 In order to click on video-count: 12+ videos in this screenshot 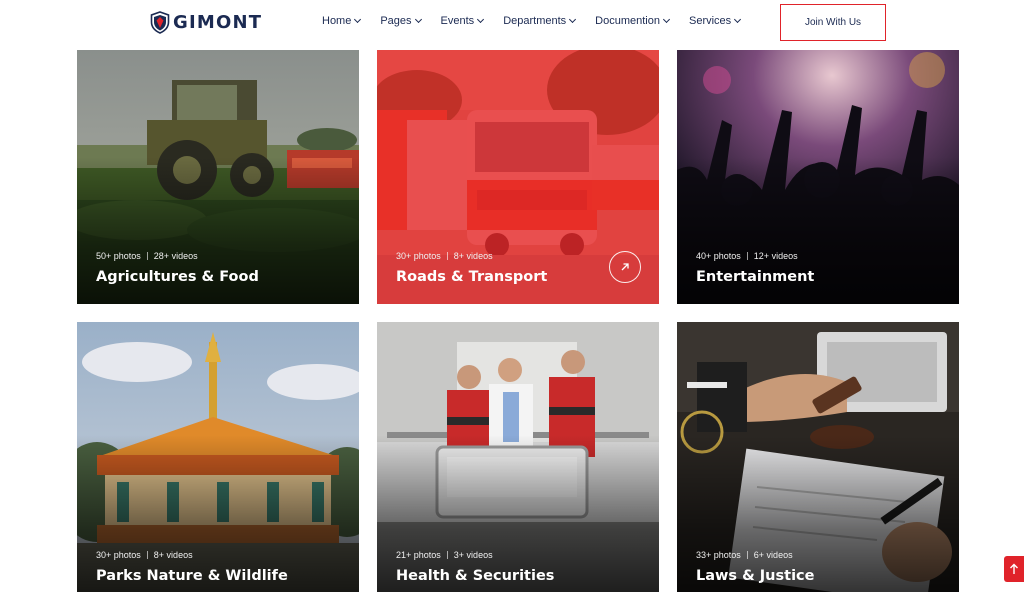, I will do `click(775, 256)`.